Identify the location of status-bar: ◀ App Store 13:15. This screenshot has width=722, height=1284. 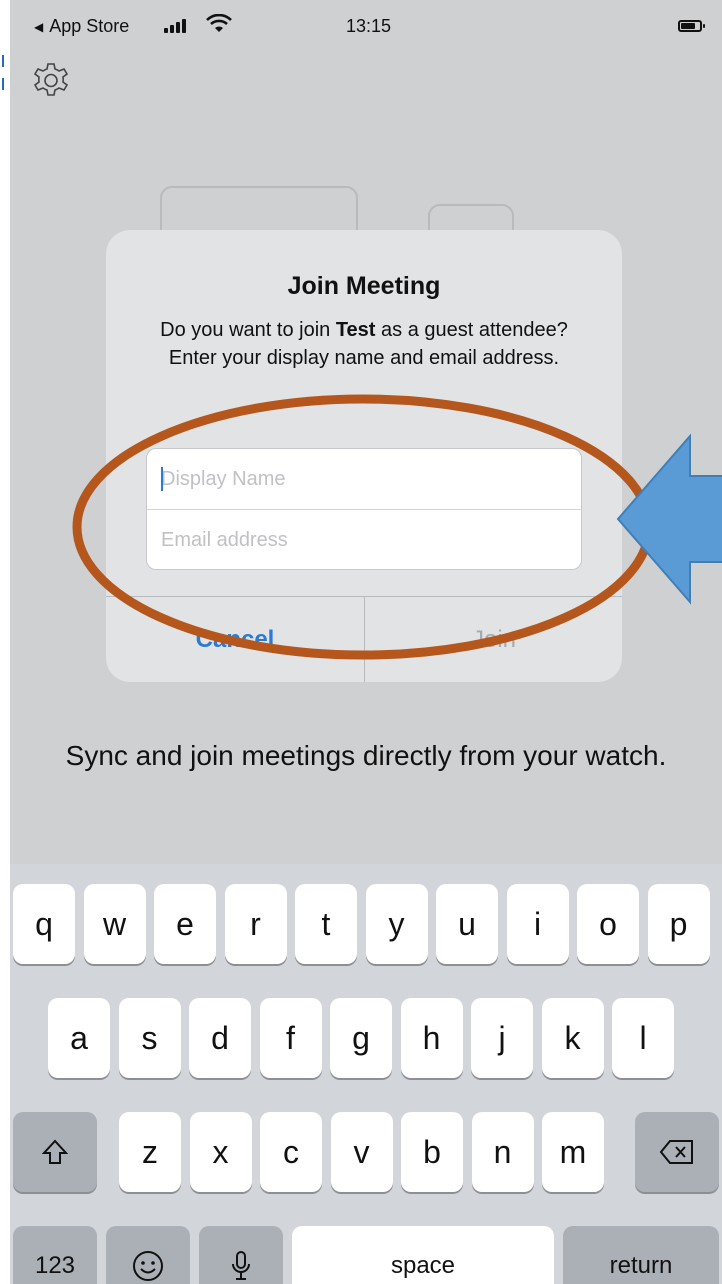
(366, 21).